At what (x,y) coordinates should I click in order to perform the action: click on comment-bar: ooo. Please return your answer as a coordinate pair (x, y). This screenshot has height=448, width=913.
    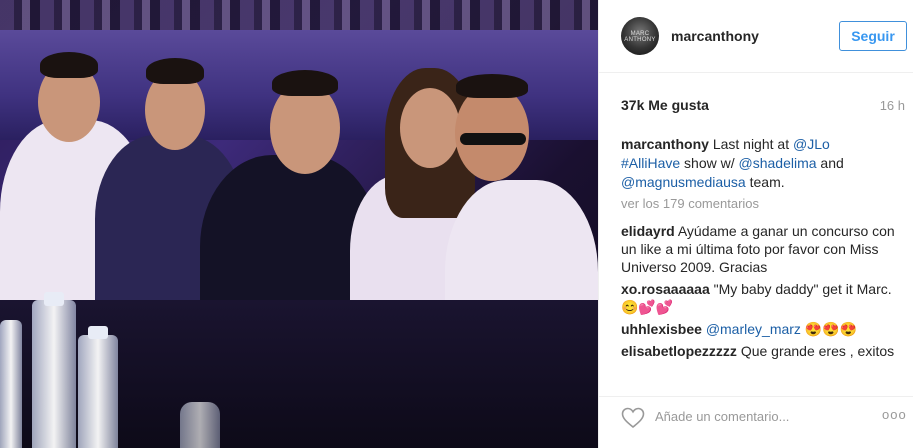
    Looking at the image, I should click on (756, 422).